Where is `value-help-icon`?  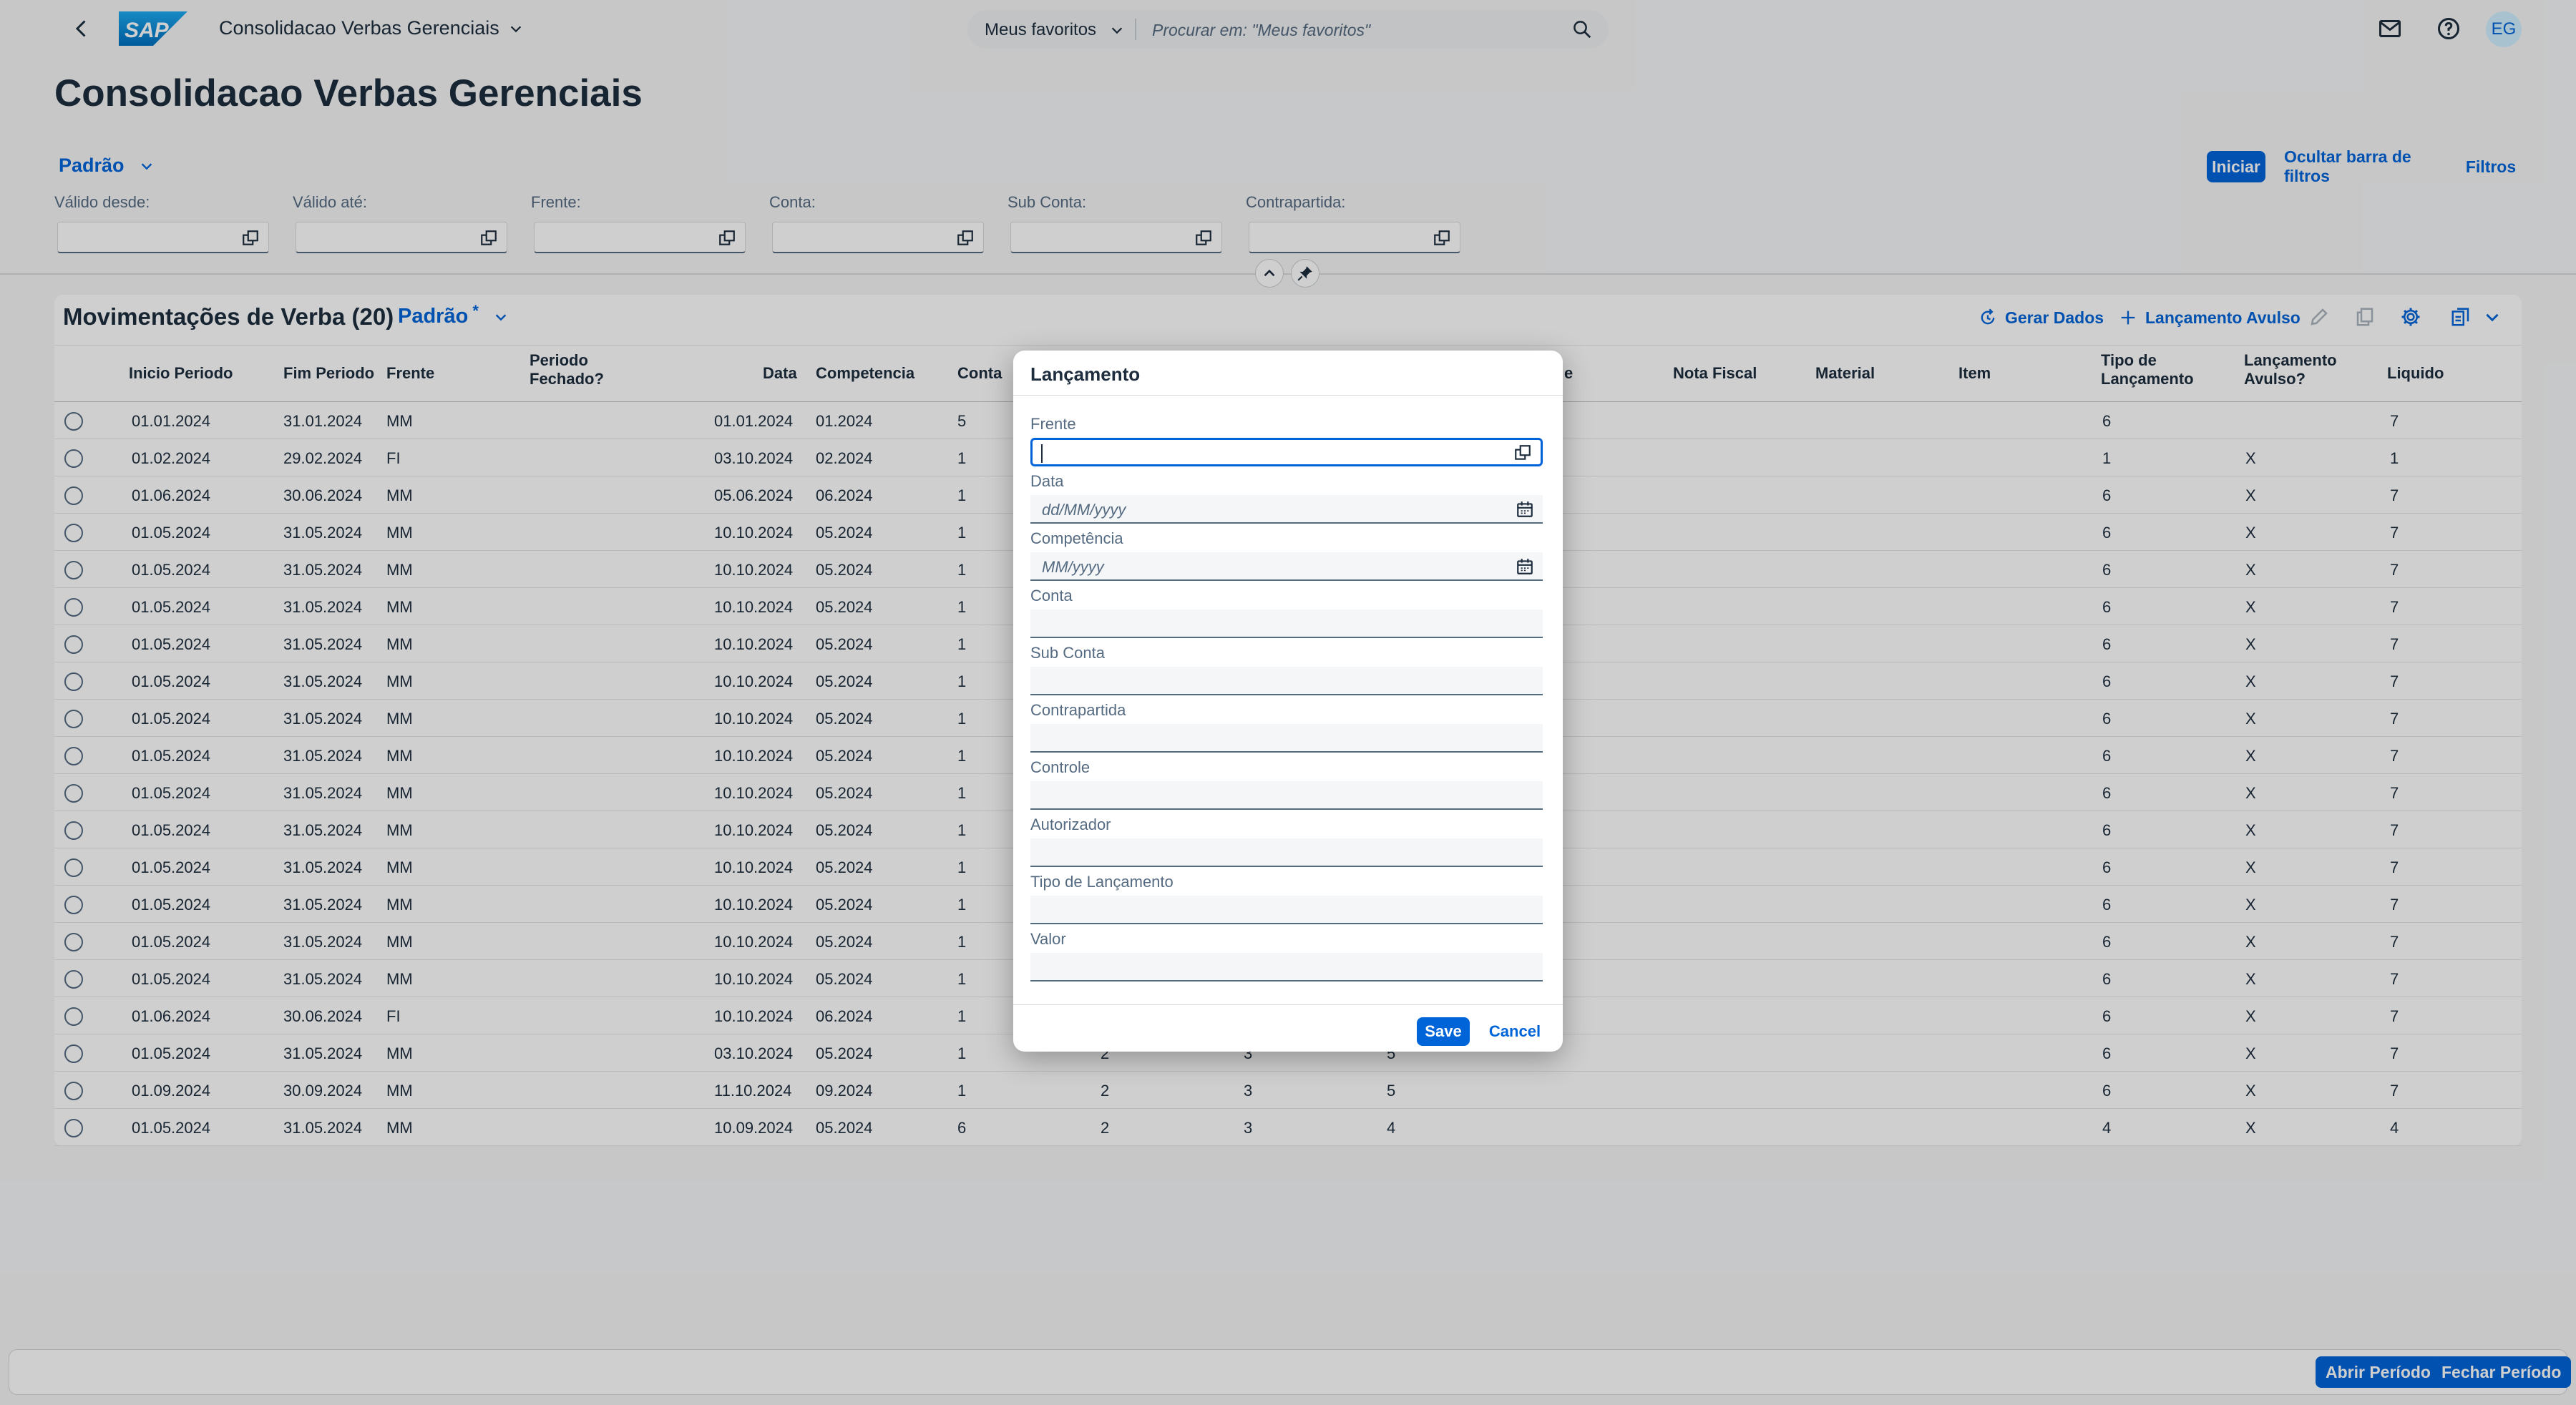
value-help-icon is located at coordinates (1522, 453).